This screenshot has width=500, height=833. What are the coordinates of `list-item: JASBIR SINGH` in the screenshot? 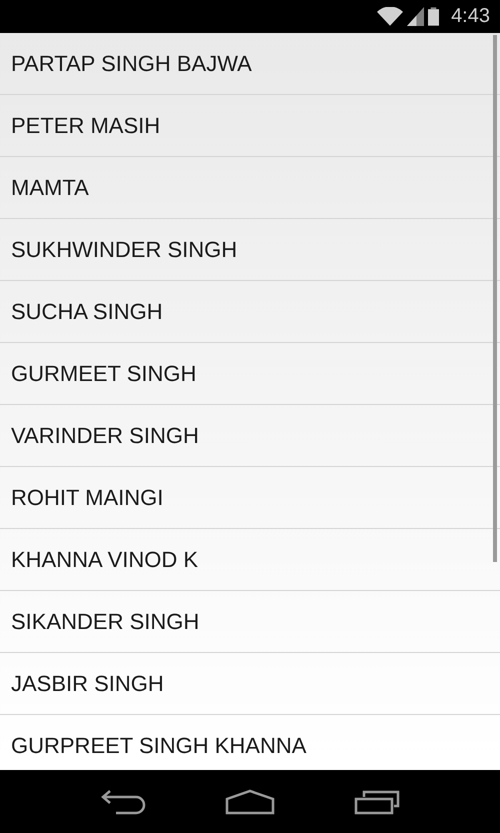 It's located at (250, 684).